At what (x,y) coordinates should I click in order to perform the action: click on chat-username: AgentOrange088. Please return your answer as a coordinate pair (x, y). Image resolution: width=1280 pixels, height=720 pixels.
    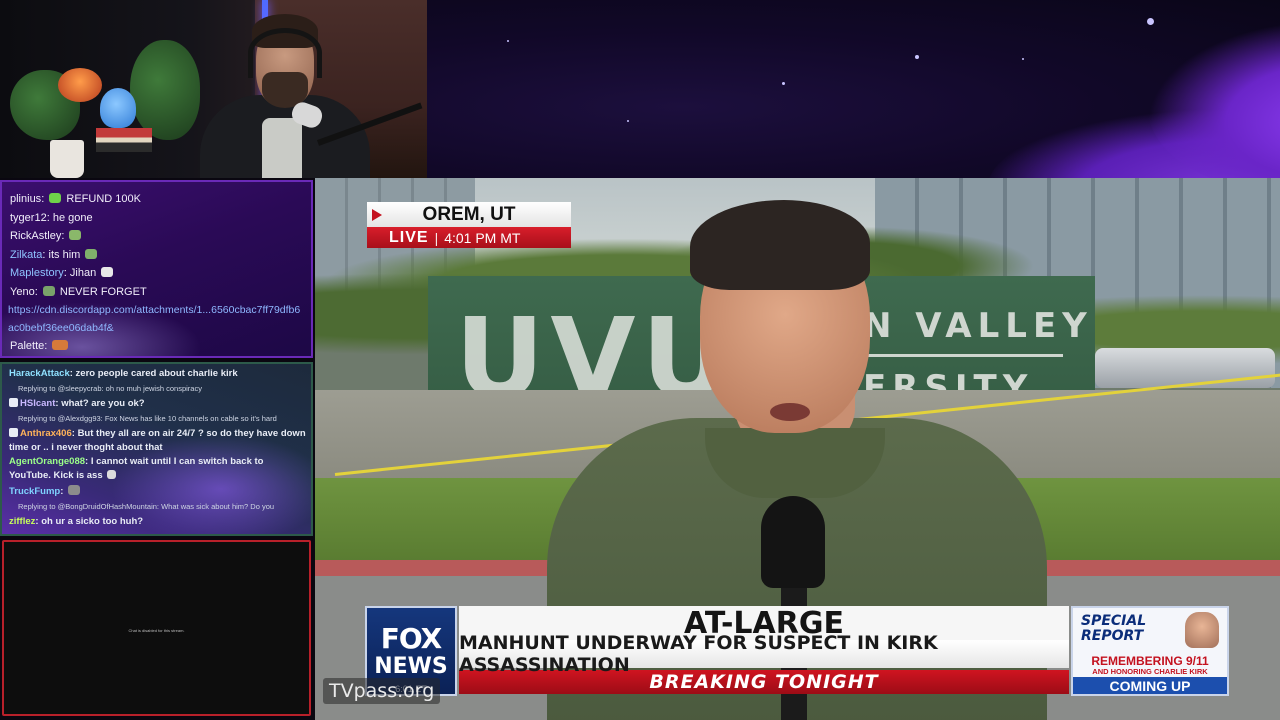
    Looking at the image, I should click on (47, 461).